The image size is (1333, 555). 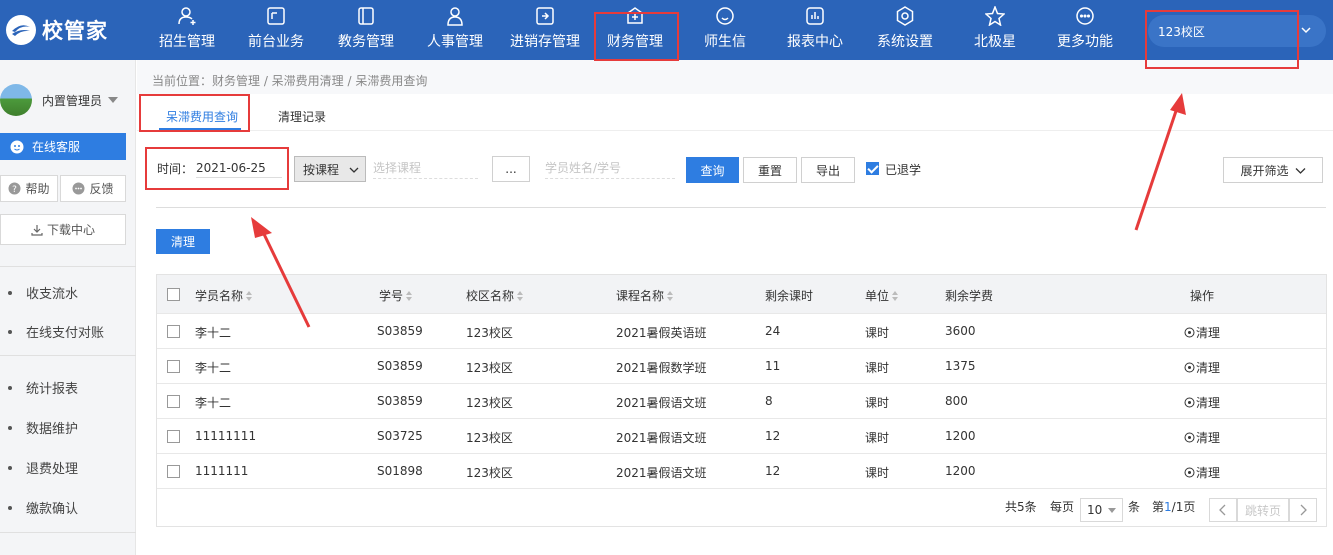 What do you see at coordinates (872, 168) in the screenshot?
I see `withdrawn-checkbox` at bounding box center [872, 168].